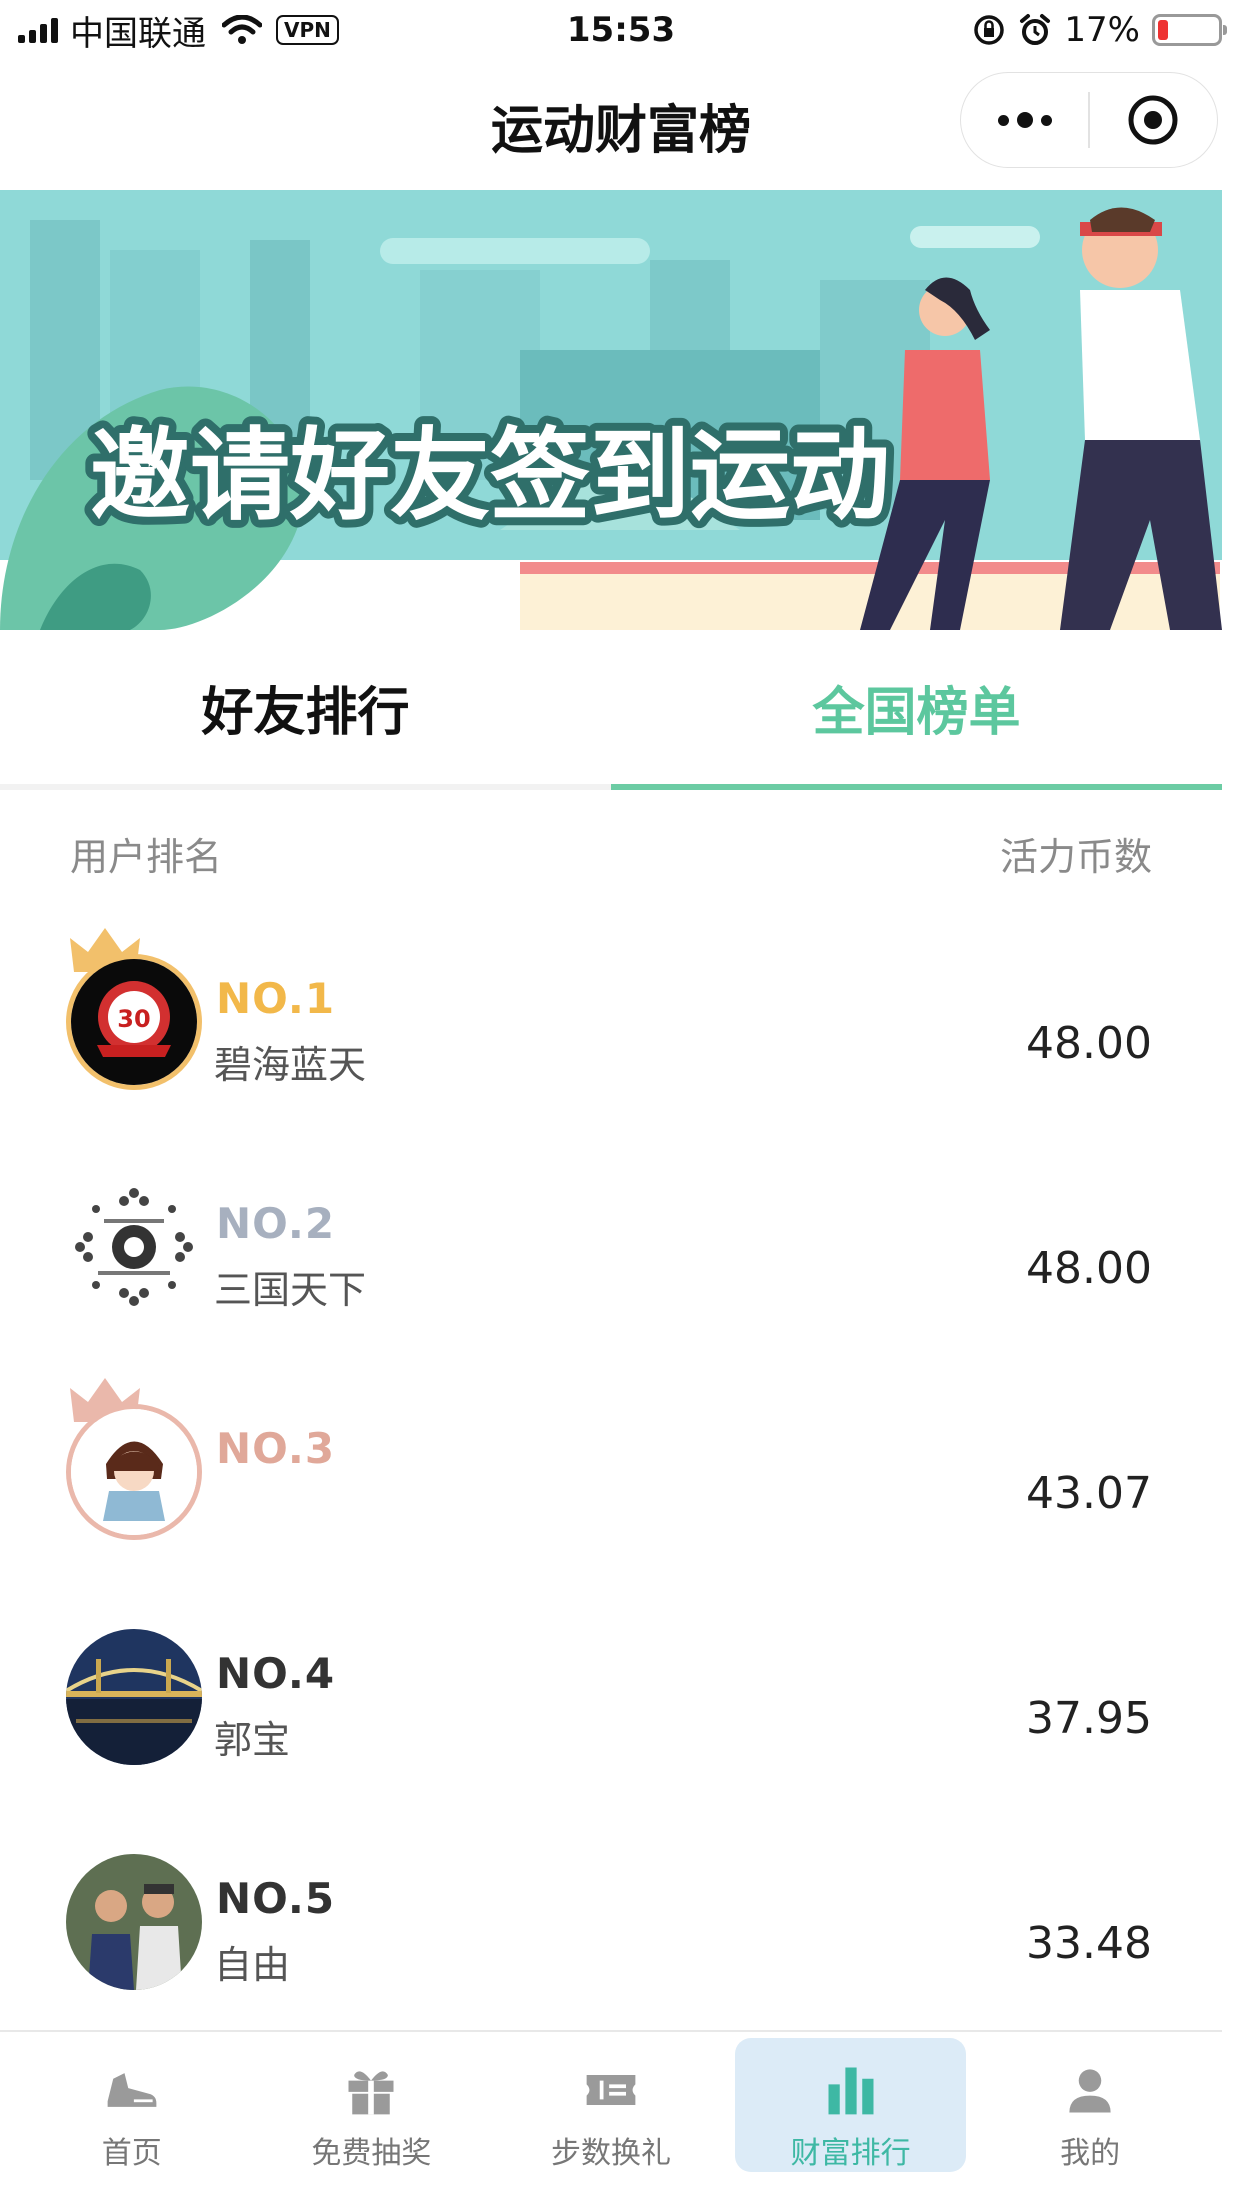 The image size is (1242, 2208). I want to click on more-button, so click(1024, 120).